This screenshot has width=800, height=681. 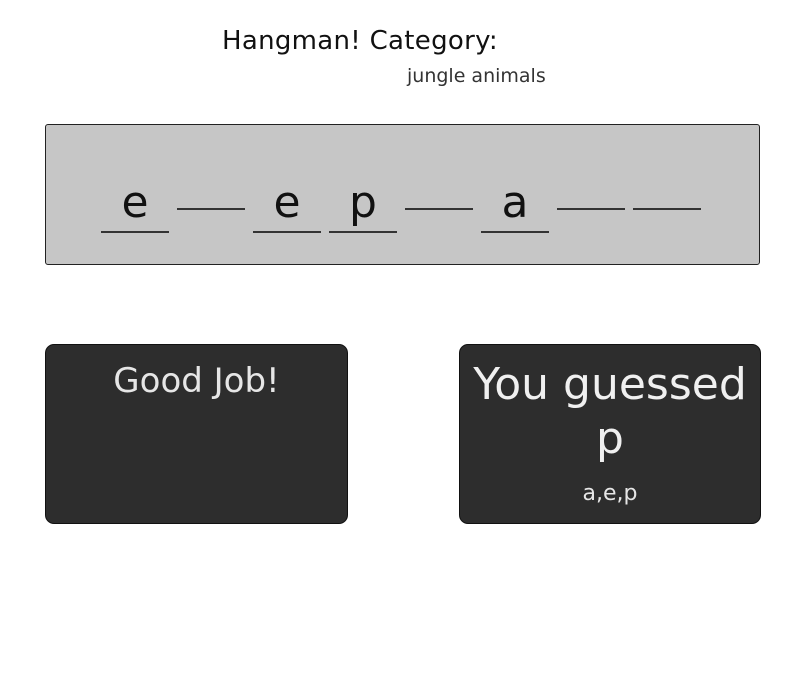 What do you see at coordinates (196, 434) in the screenshot?
I see `feedback-panel: Good Job!` at bounding box center [196, 434].